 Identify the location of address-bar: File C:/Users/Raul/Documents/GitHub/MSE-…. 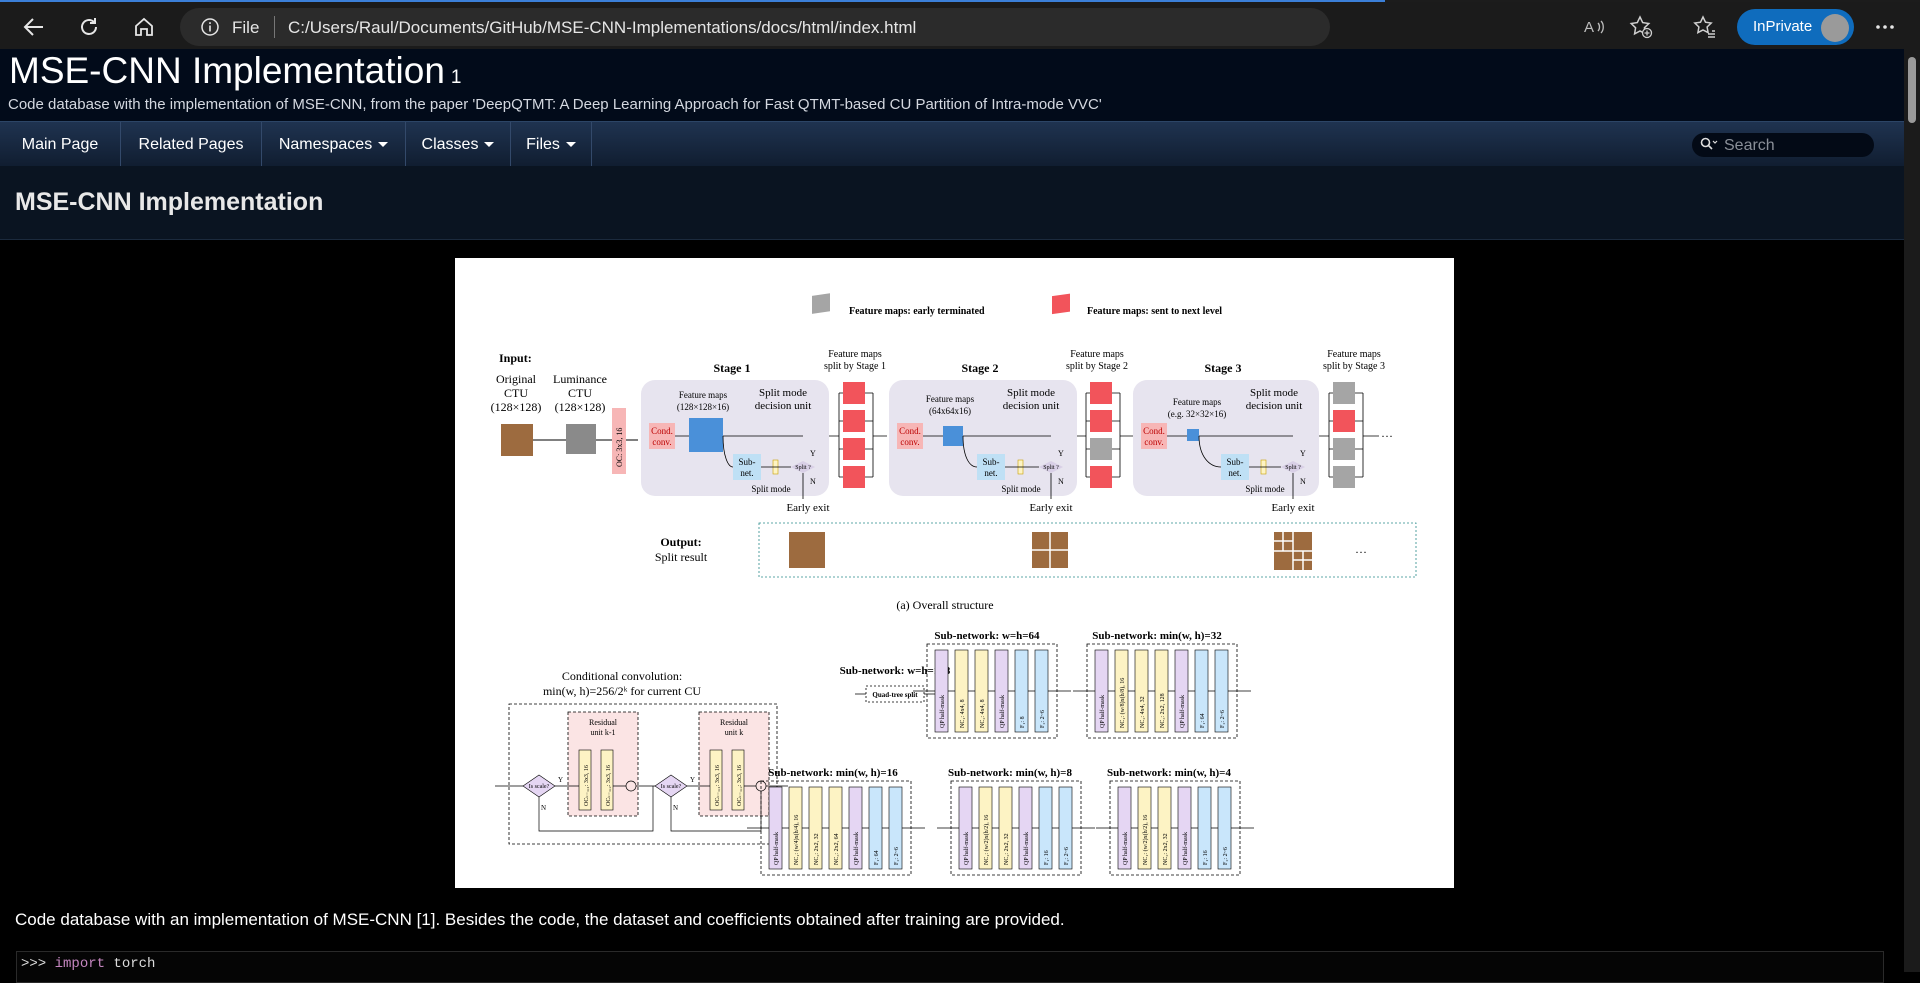
(755, 27).